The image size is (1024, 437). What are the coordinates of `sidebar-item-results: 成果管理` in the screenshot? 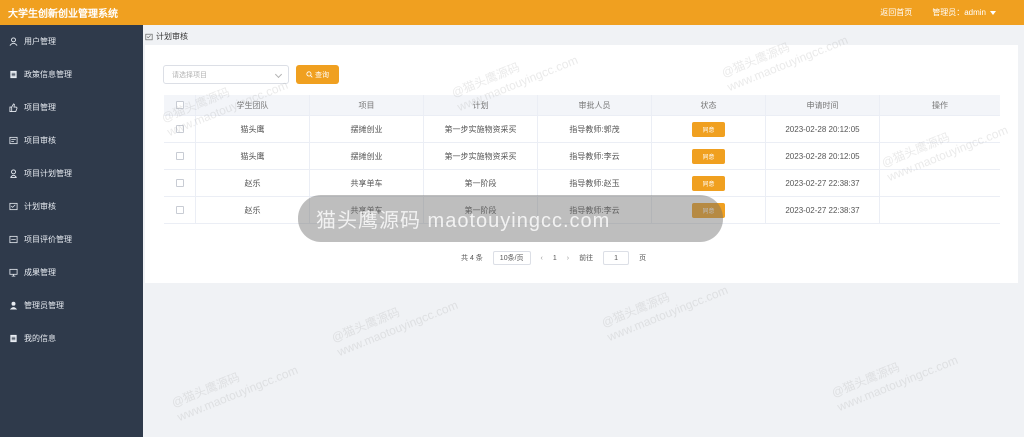 It's located at (71, 272).